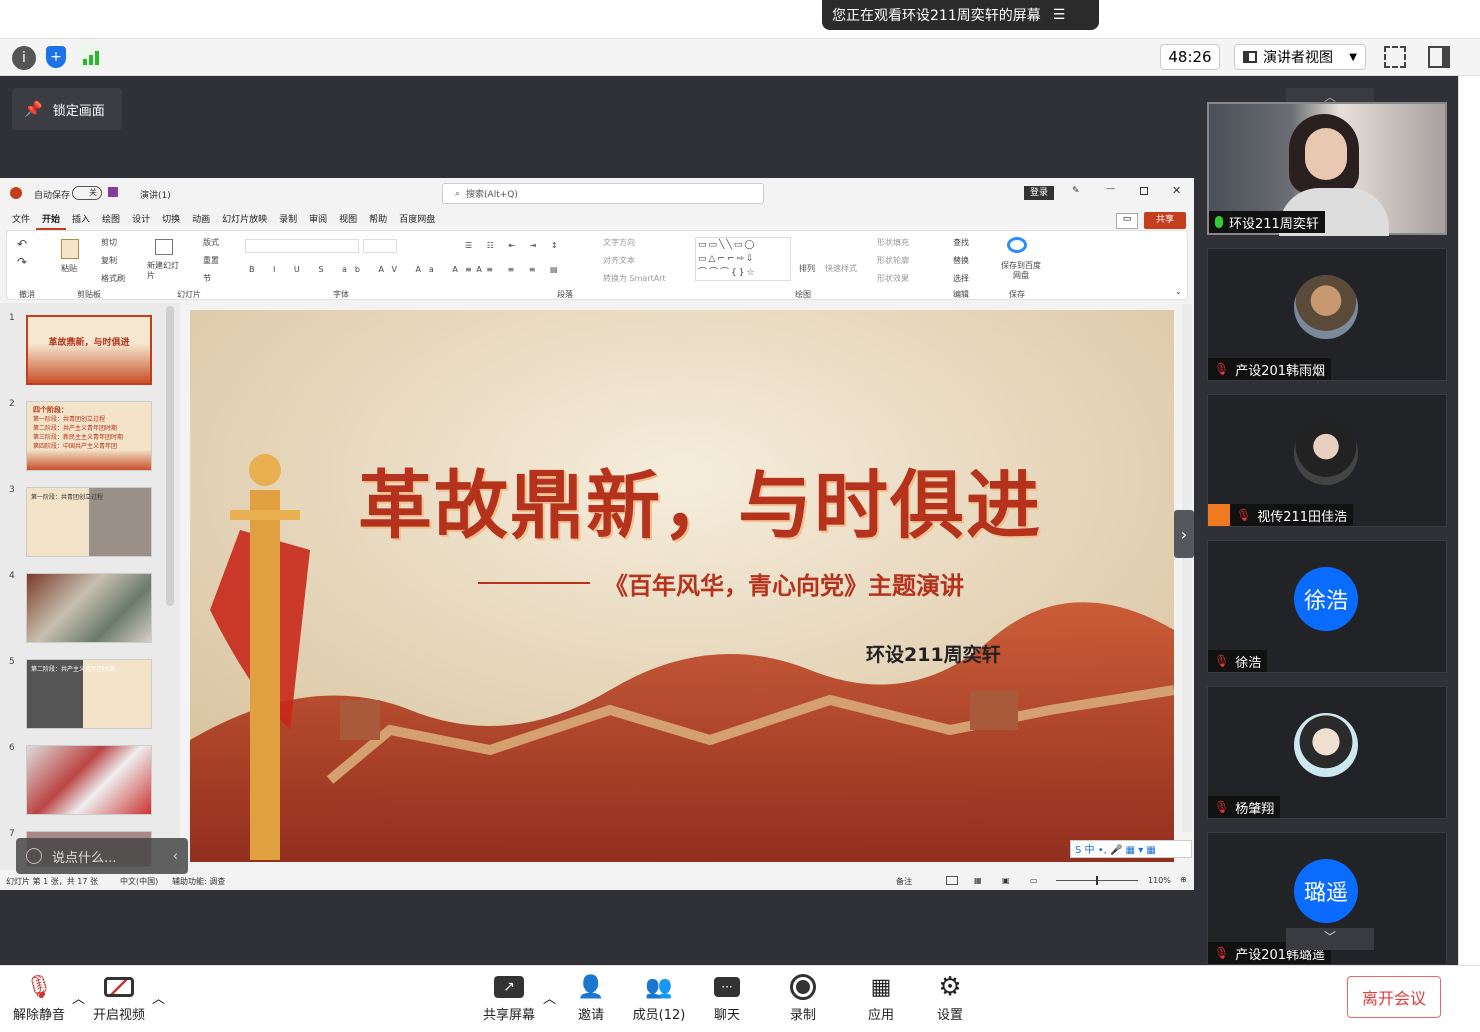  I want to click on view-mode-select: 演讲者视图 ▼, so click(1300, 57).